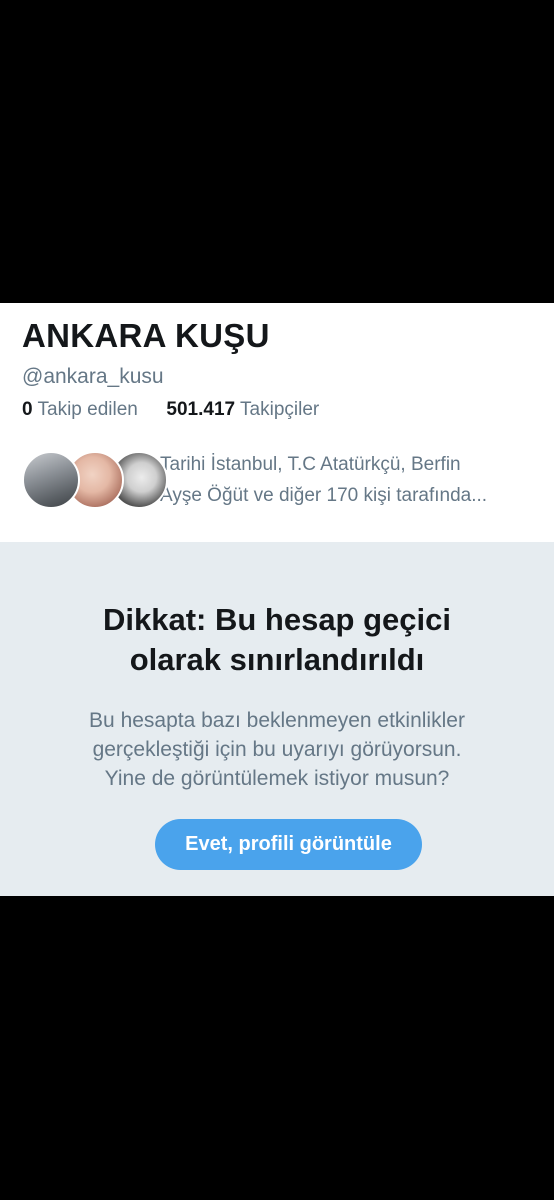  Describe the element at coordinates (277, 778) in the screenshot. I see `warning-message-line: Yine de görüntülemek istiyor musun?` at that location.